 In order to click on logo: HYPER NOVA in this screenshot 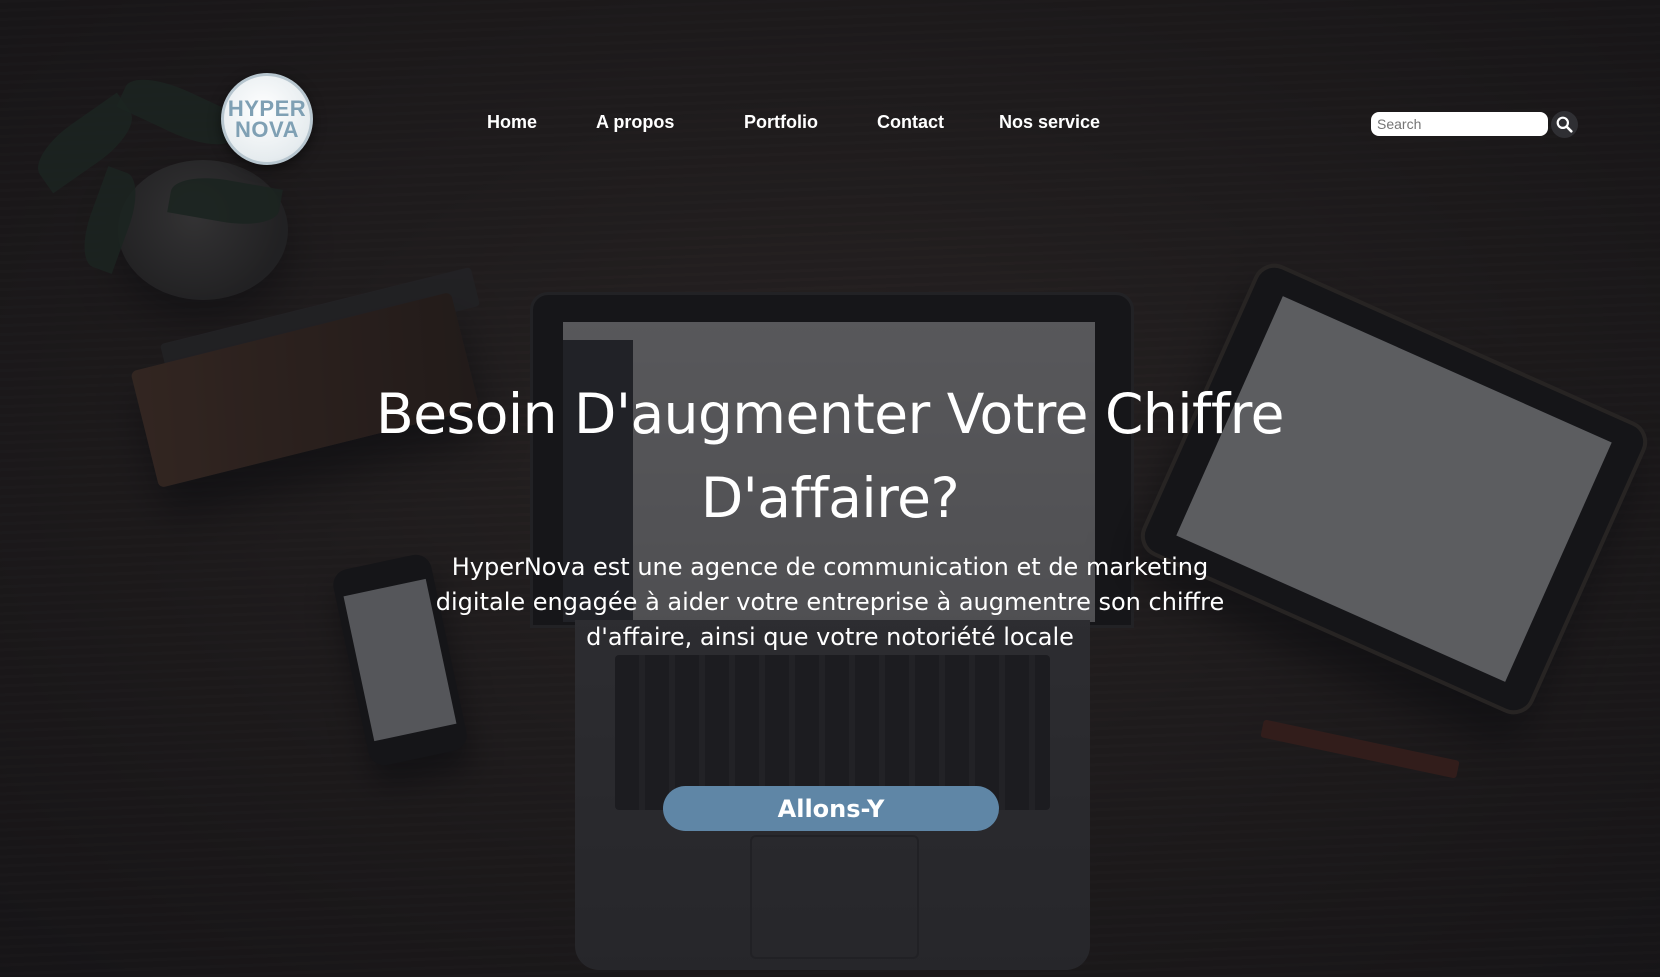, I will do `click(267, 119)`.